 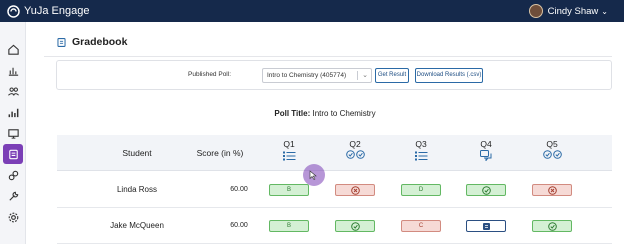 I want to click on document-icon, so click(x=486, y=226).